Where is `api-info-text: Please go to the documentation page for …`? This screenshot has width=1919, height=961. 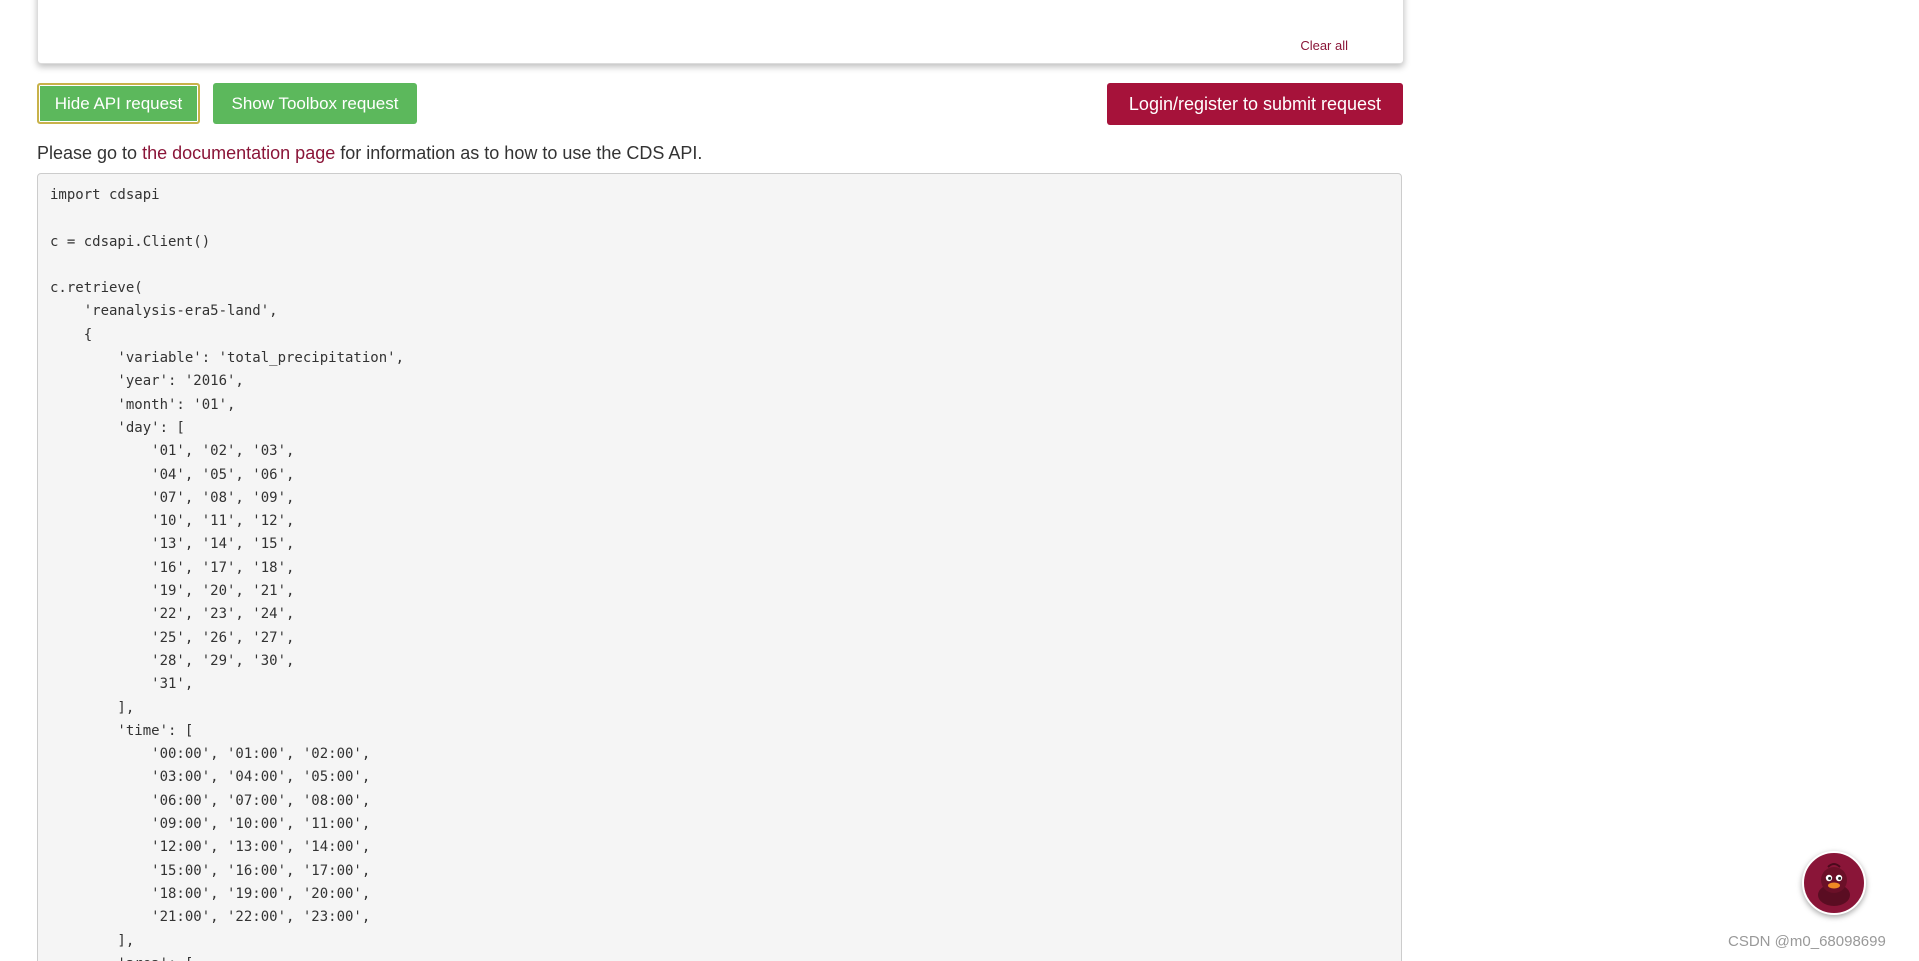 api-info-text: Please go to the documentation page for … is located at coordinates (369, 153).